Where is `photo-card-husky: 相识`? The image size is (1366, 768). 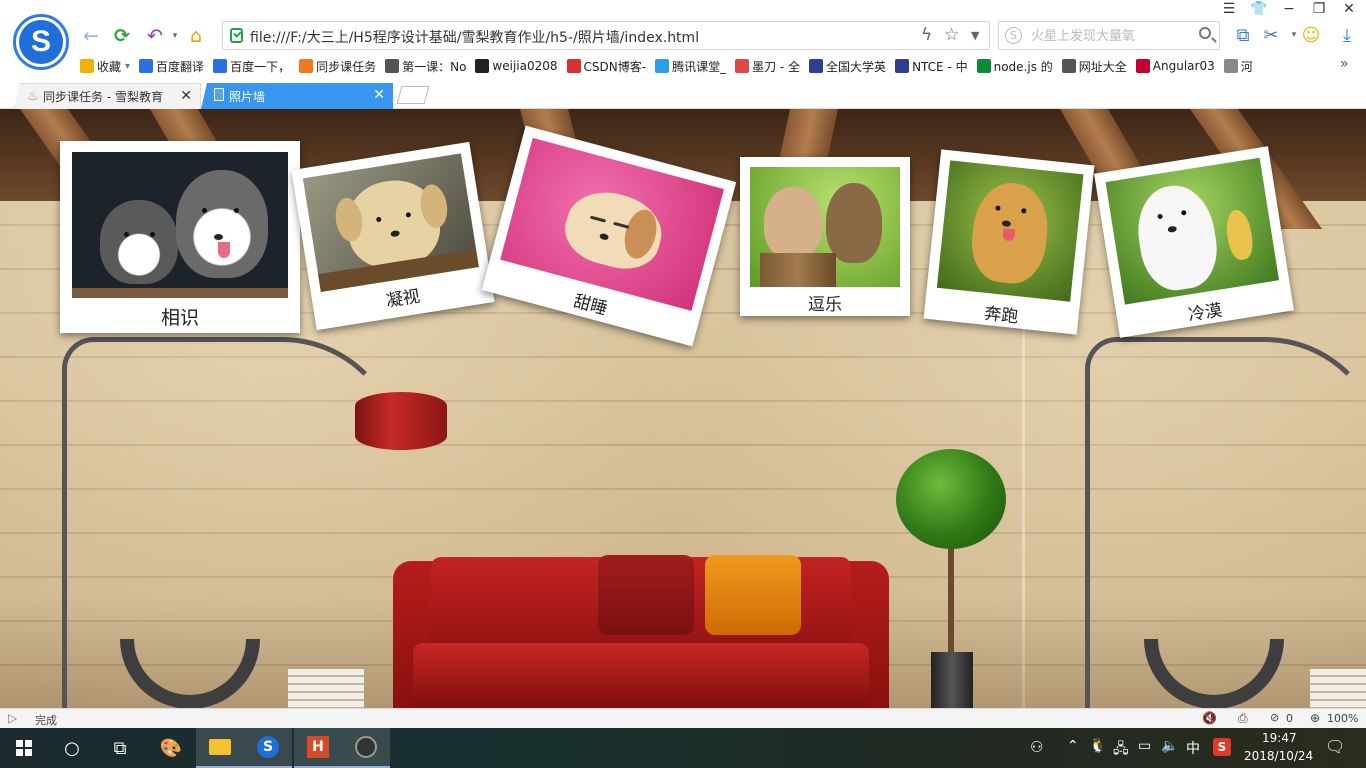 photo-card-husky: 相识 is located at coordinates (180, 237).